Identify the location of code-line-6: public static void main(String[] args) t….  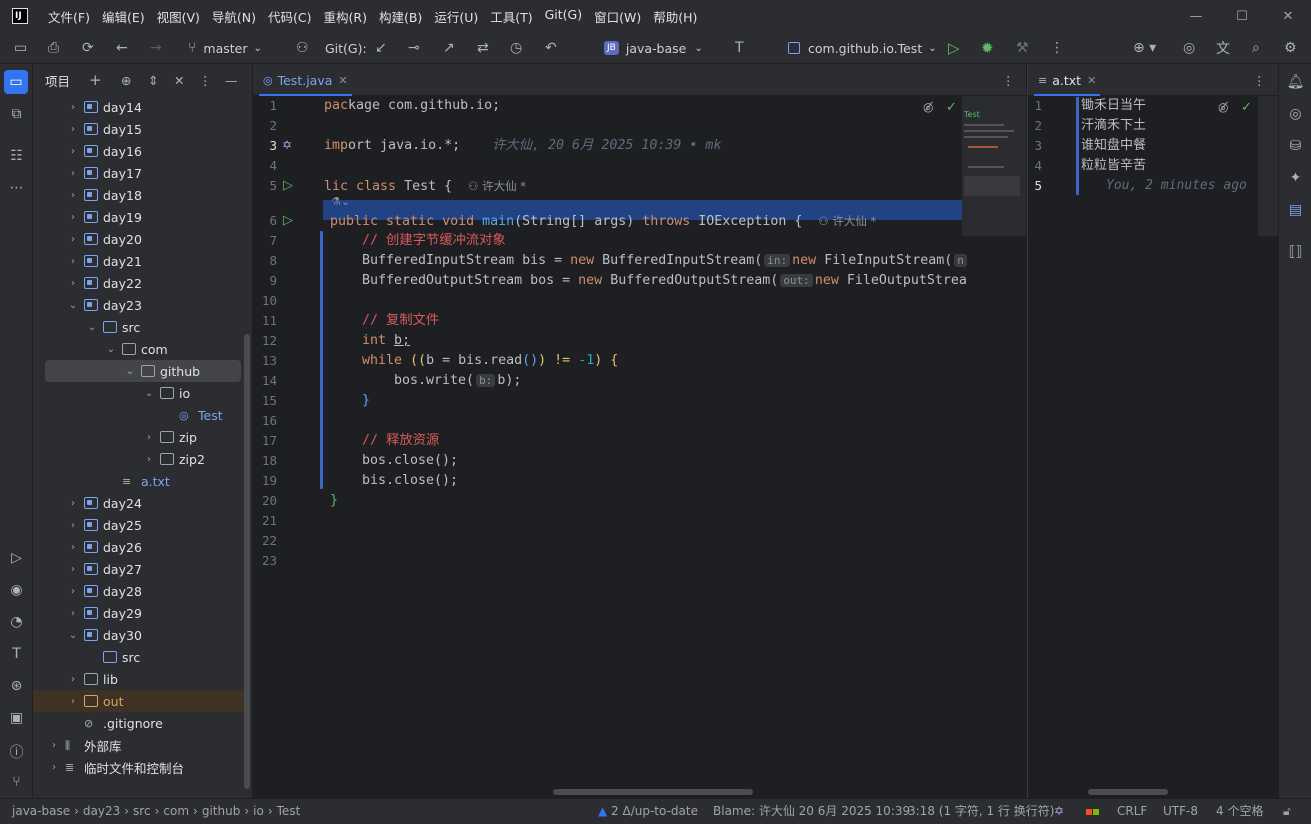
(603, 221).